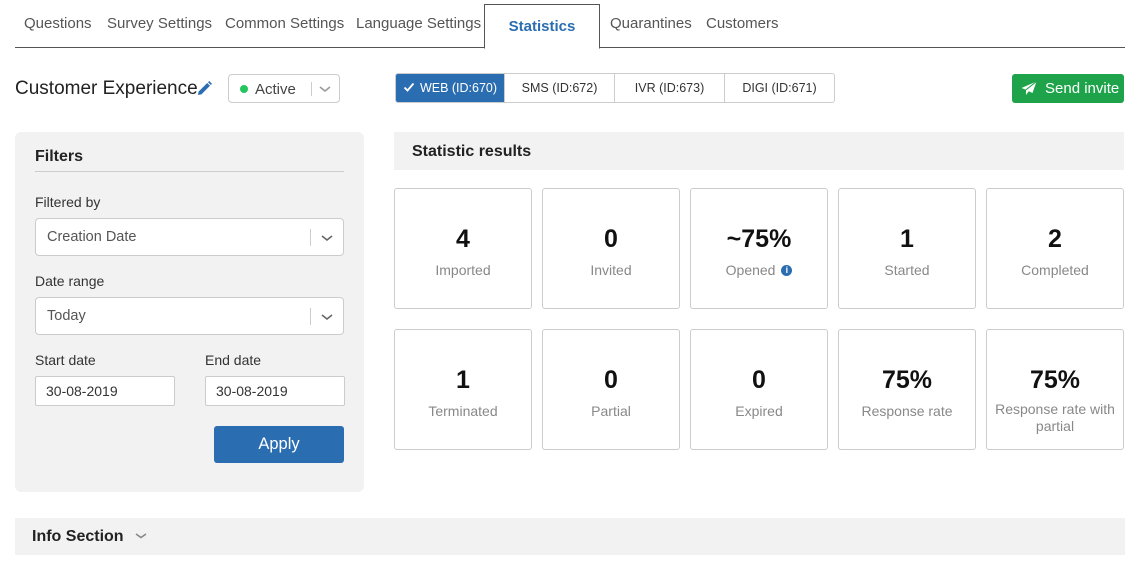  I want to click on status-label: Active, so click(275, 89).